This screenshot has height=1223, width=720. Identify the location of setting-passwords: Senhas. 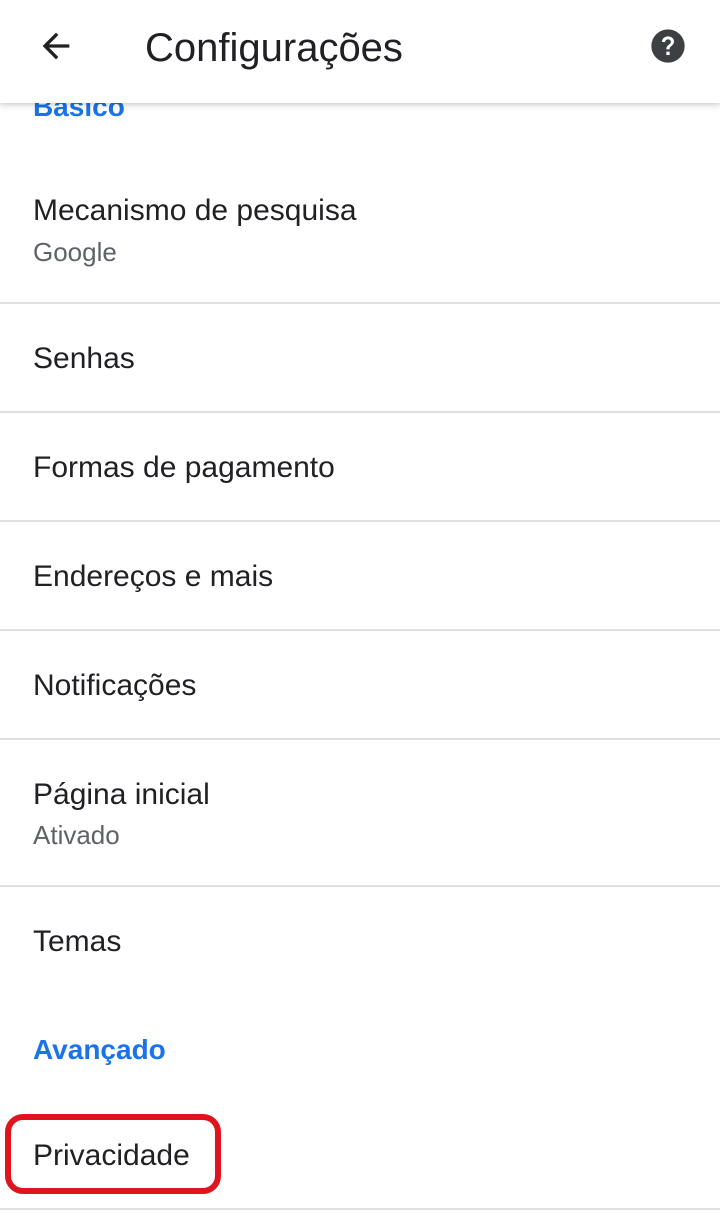
(360, 357).